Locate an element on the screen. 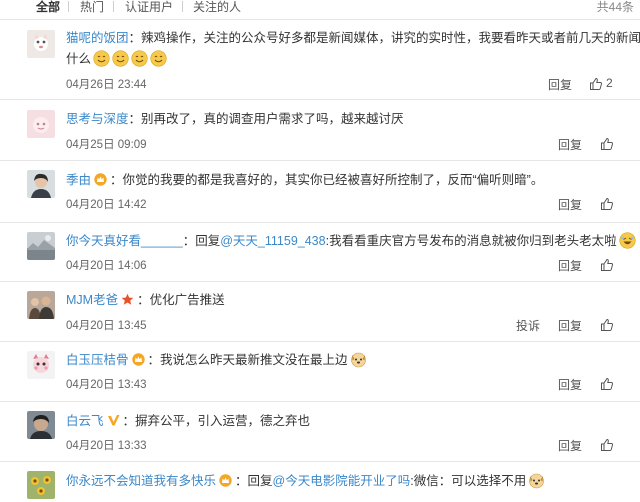 This screenshot has height=502, width=640. comment-time: 04月20日 13:43 is located at coordinates (106, 385).